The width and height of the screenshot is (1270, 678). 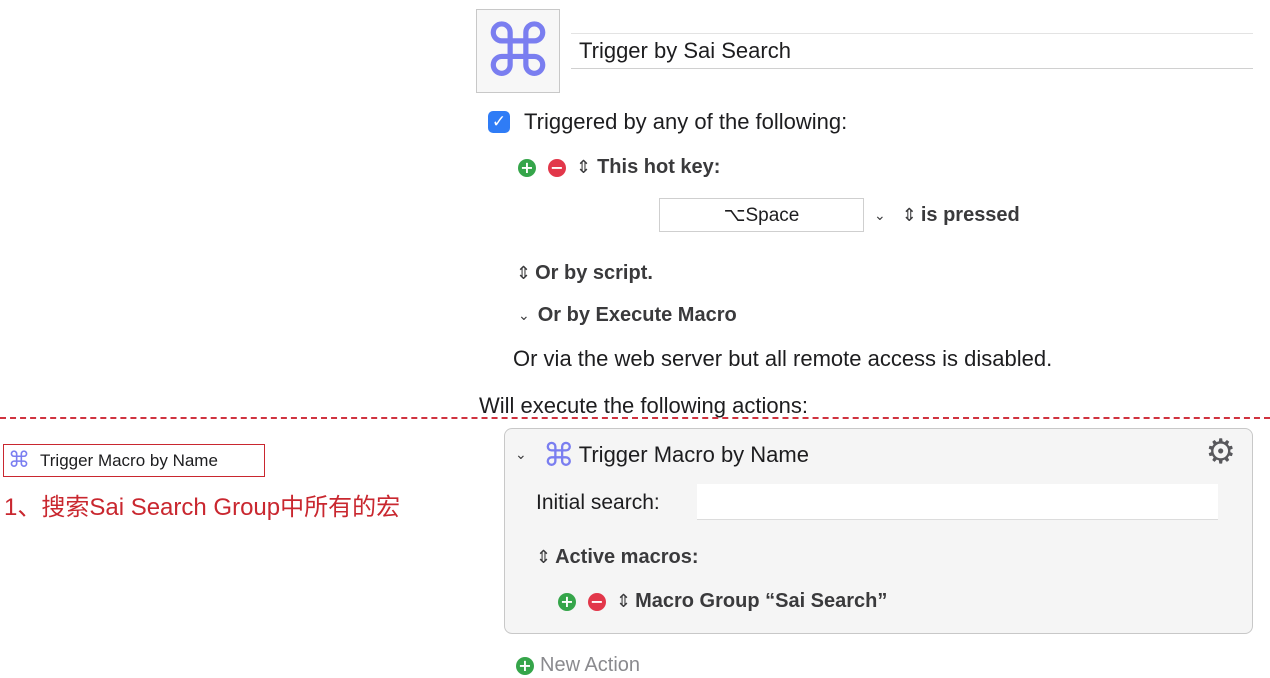 What do you see at coordinates (499, 122) in the screenshot?
I see `triggered-checkbox: ✓` at bounding box center [499, 122].